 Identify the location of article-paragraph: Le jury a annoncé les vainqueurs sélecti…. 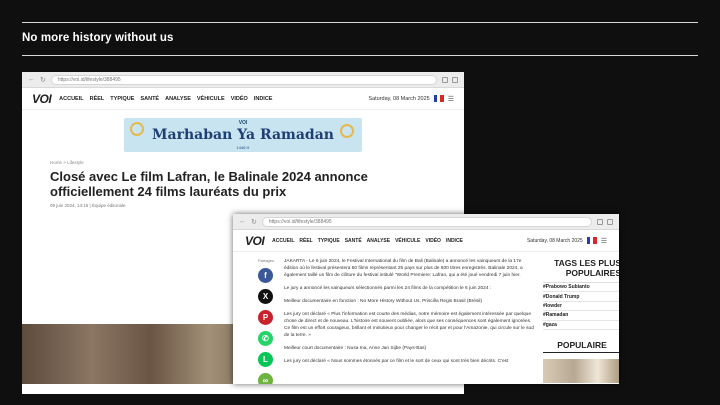
(388, 288).